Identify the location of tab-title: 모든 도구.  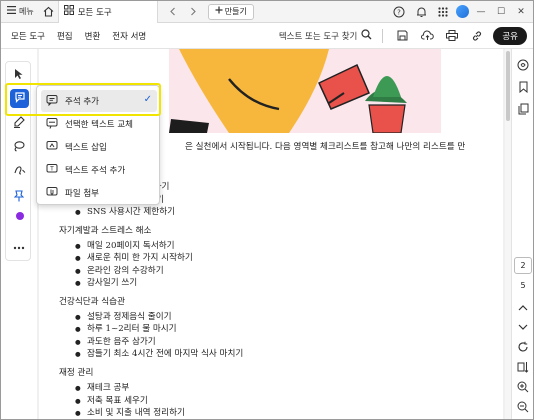
(94, 12).